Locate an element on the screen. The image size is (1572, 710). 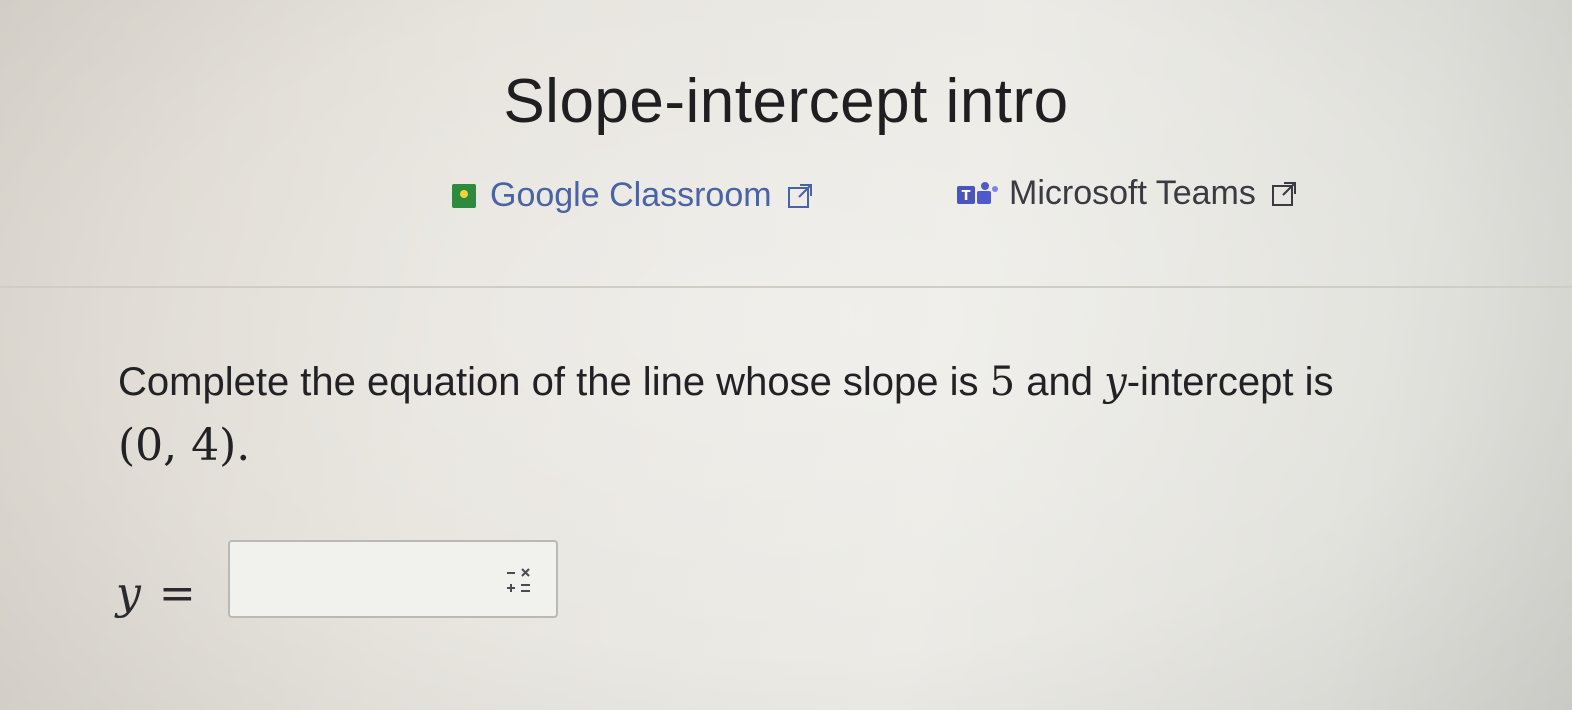
answer-input-box is located at coordinates (393, 579).